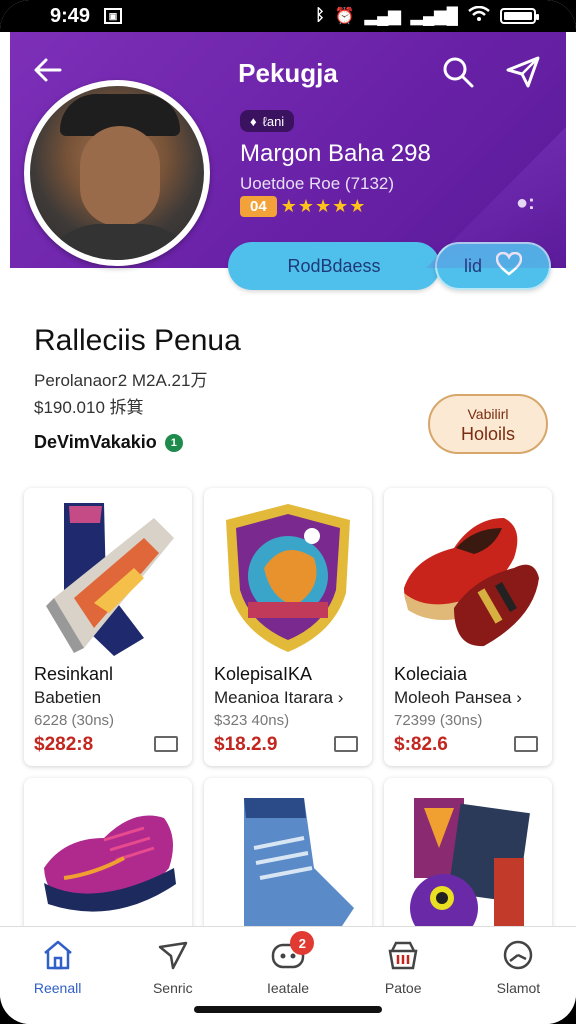 The width and height of the screenshot is (576, 1024). Describe the element at coordinates (493, 266) in the screenshot. I see `like-button: lid` at that location.